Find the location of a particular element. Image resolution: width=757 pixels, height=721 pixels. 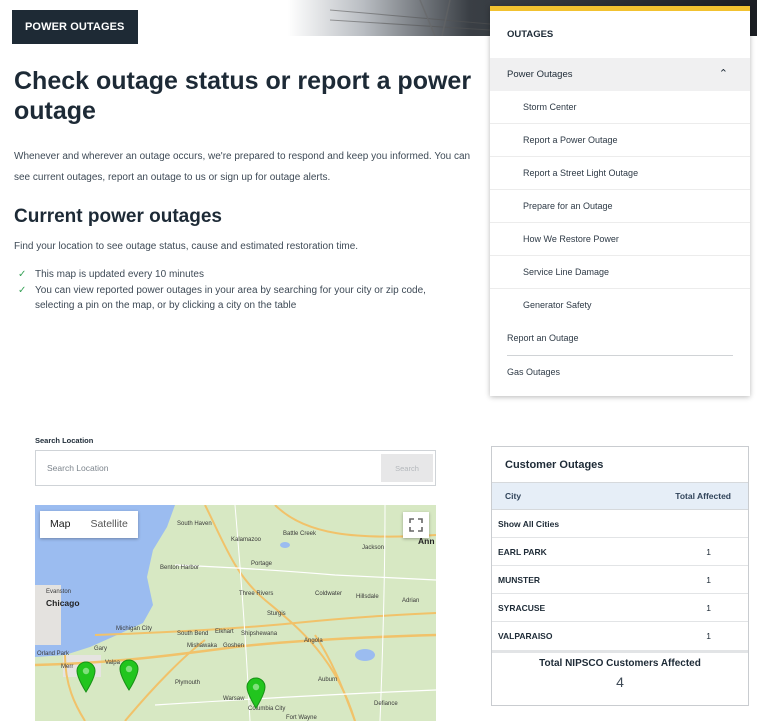

fullscreen-button is located at coordinates (416, 525).